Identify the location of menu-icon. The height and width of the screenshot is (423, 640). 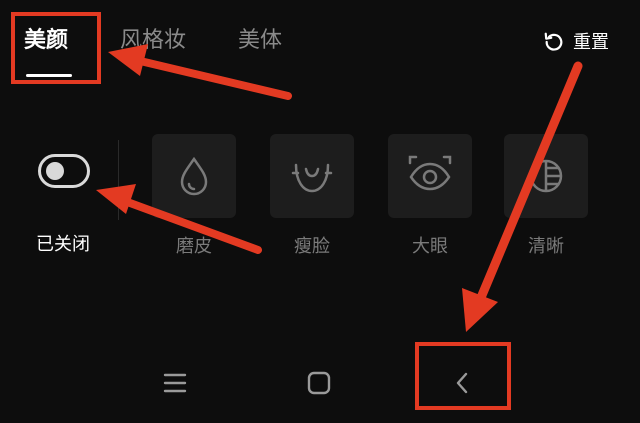
(175, 383).